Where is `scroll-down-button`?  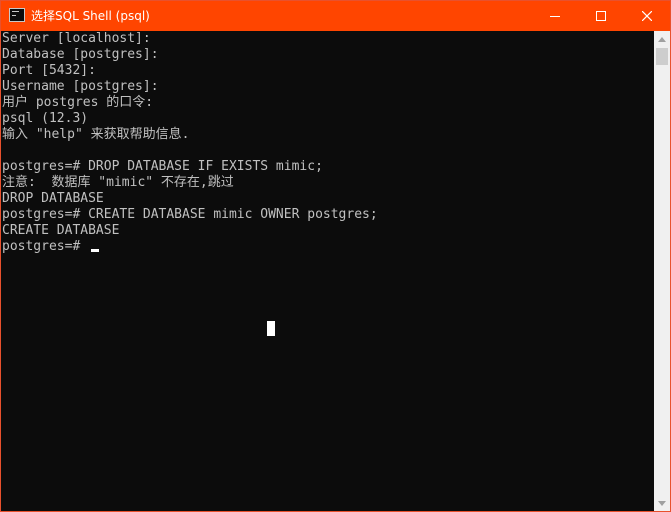
scroll-down-button is located at coordinates (662, 503).